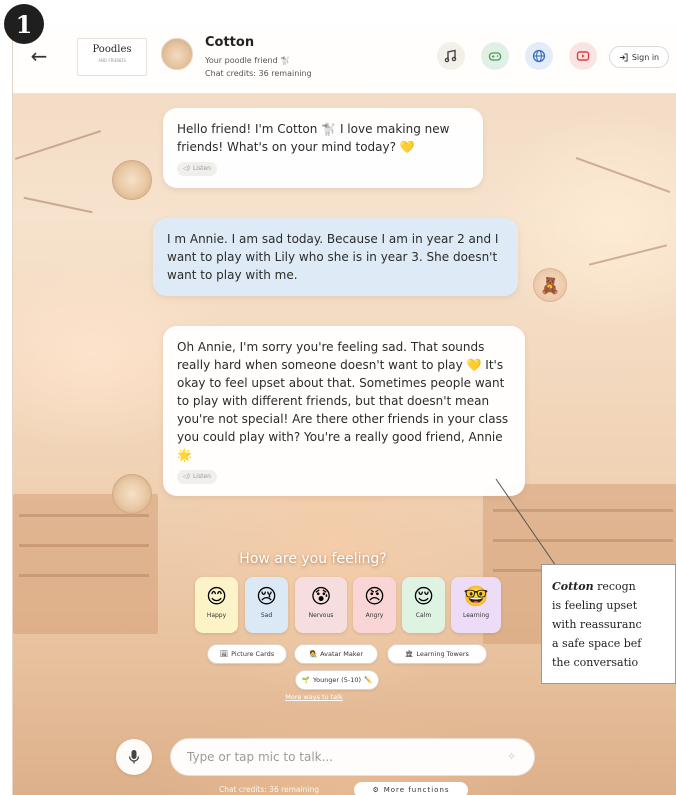 This screenshot has height=795, width=676. What do you see at coordinates (112, 57) in the screenshot?
I see `poodles-logo: Poodles AND FRIENDS` at bounding box center [112, 57].